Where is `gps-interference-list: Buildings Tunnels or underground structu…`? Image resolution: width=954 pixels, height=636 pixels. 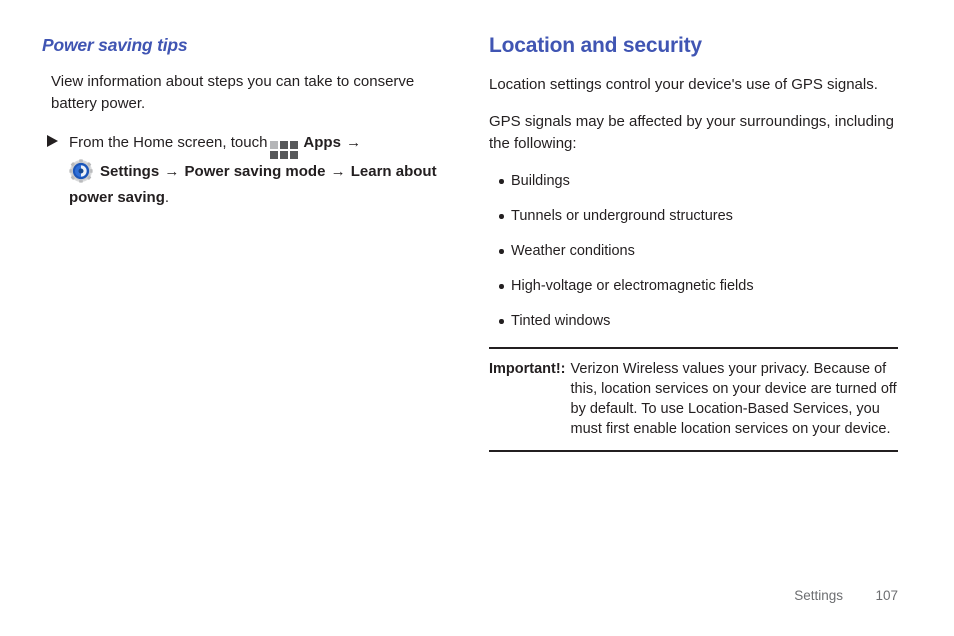 gps-interference-list: Buildings Tunnels or underground structu… is located at coordinates (694, 251).